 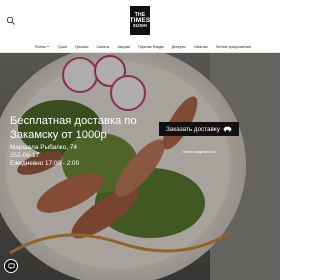 I want to click on nav-item-sushi: Суши, so click(x=61, y=47).